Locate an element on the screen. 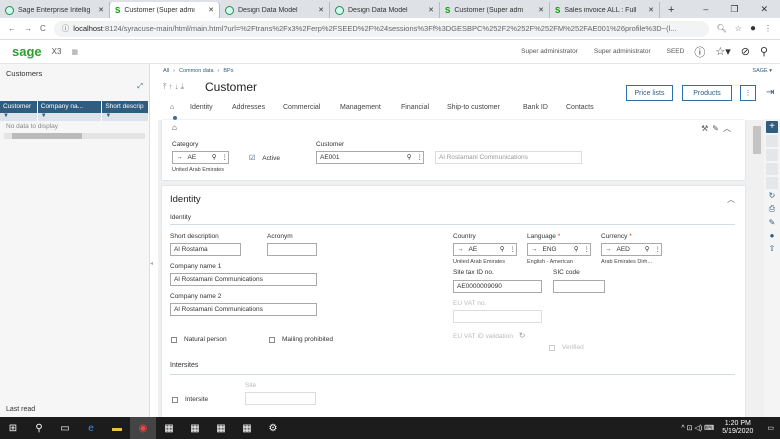 The width and height of the screenshot is (780, 439). bookmark-star-icon: ☆ is located at coordinates (738, 28).